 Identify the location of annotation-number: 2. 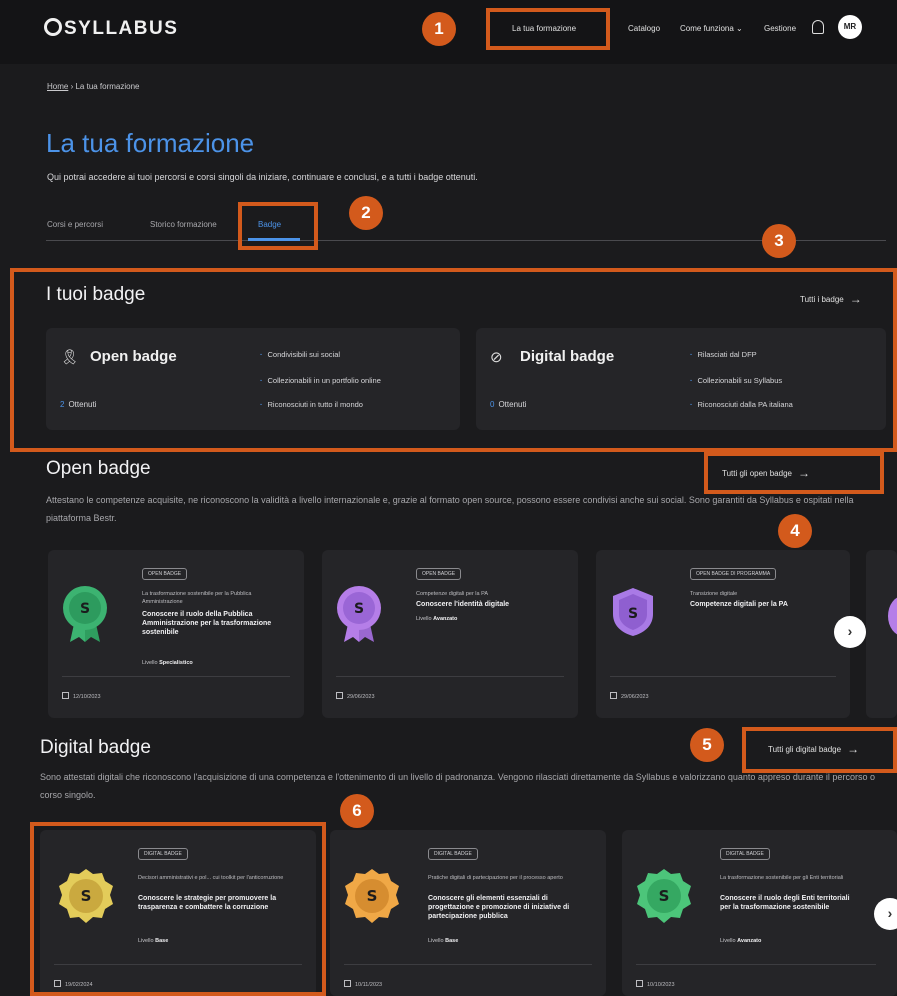
(366, 213).